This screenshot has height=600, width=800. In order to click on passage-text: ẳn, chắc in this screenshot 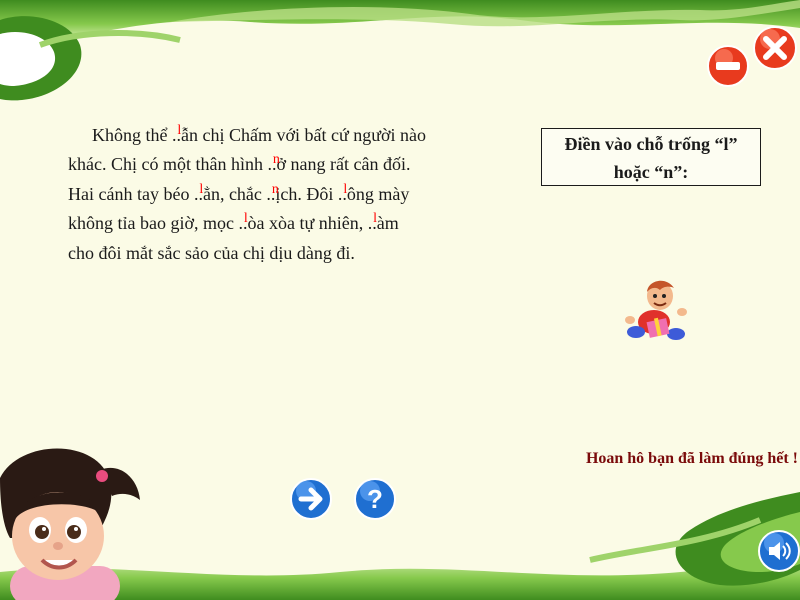, I will do `click(234, 193)`.